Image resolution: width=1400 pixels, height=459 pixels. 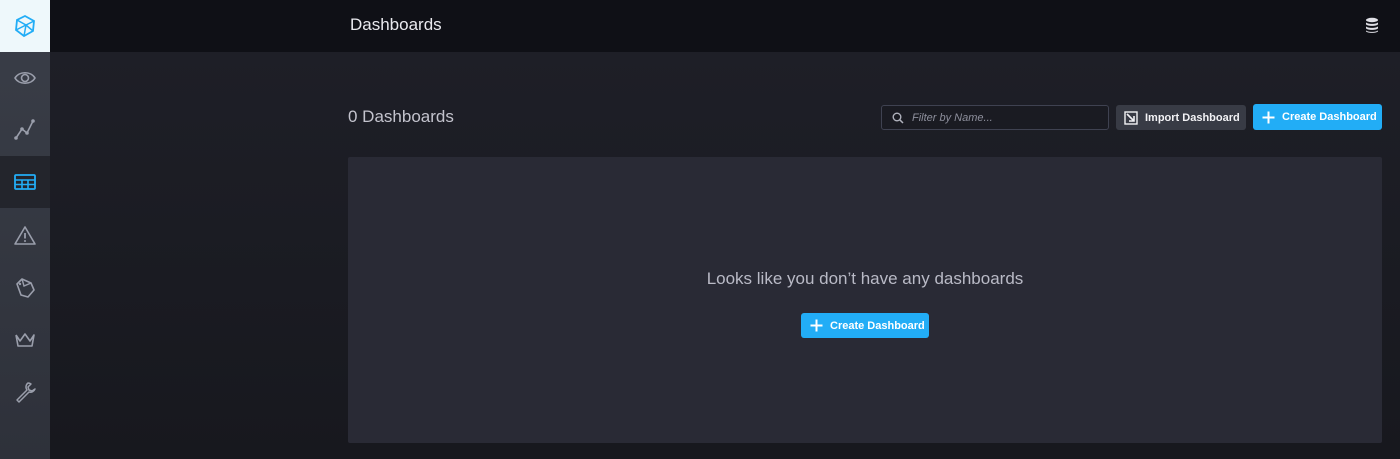 I want to click on sidebar-item-hosts, so click(x=25, y=130).